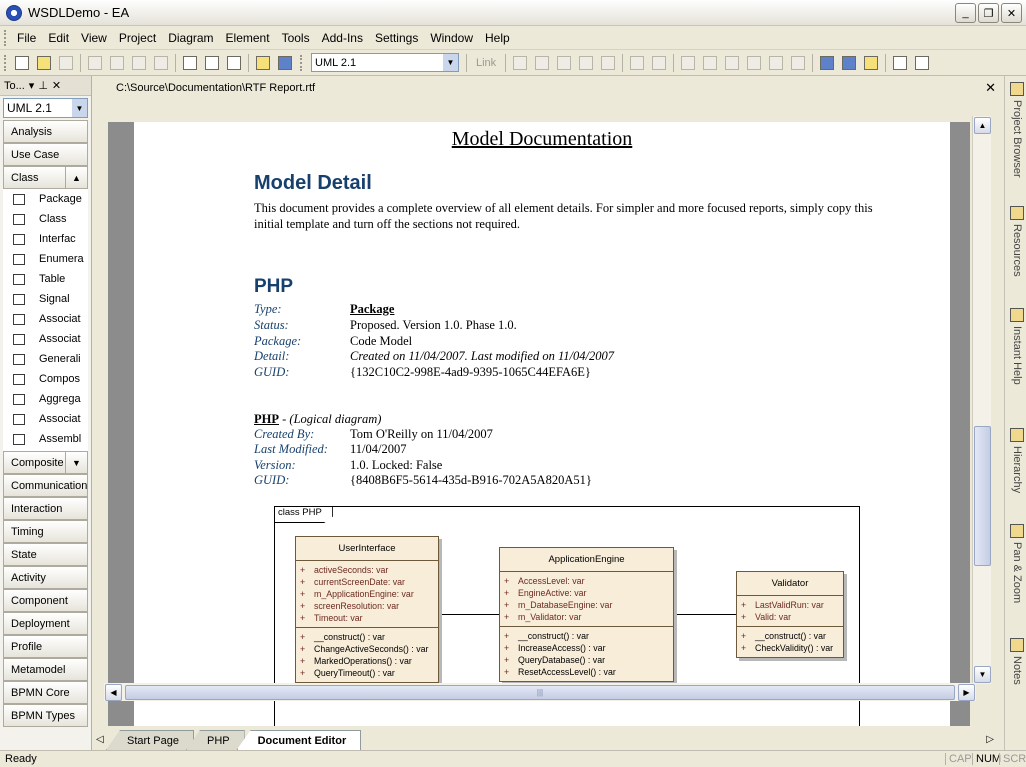  What do you see at coordinates (44, 63) in the screenshot?
I see `open-folder-icon` at bounding box center [44, 63].